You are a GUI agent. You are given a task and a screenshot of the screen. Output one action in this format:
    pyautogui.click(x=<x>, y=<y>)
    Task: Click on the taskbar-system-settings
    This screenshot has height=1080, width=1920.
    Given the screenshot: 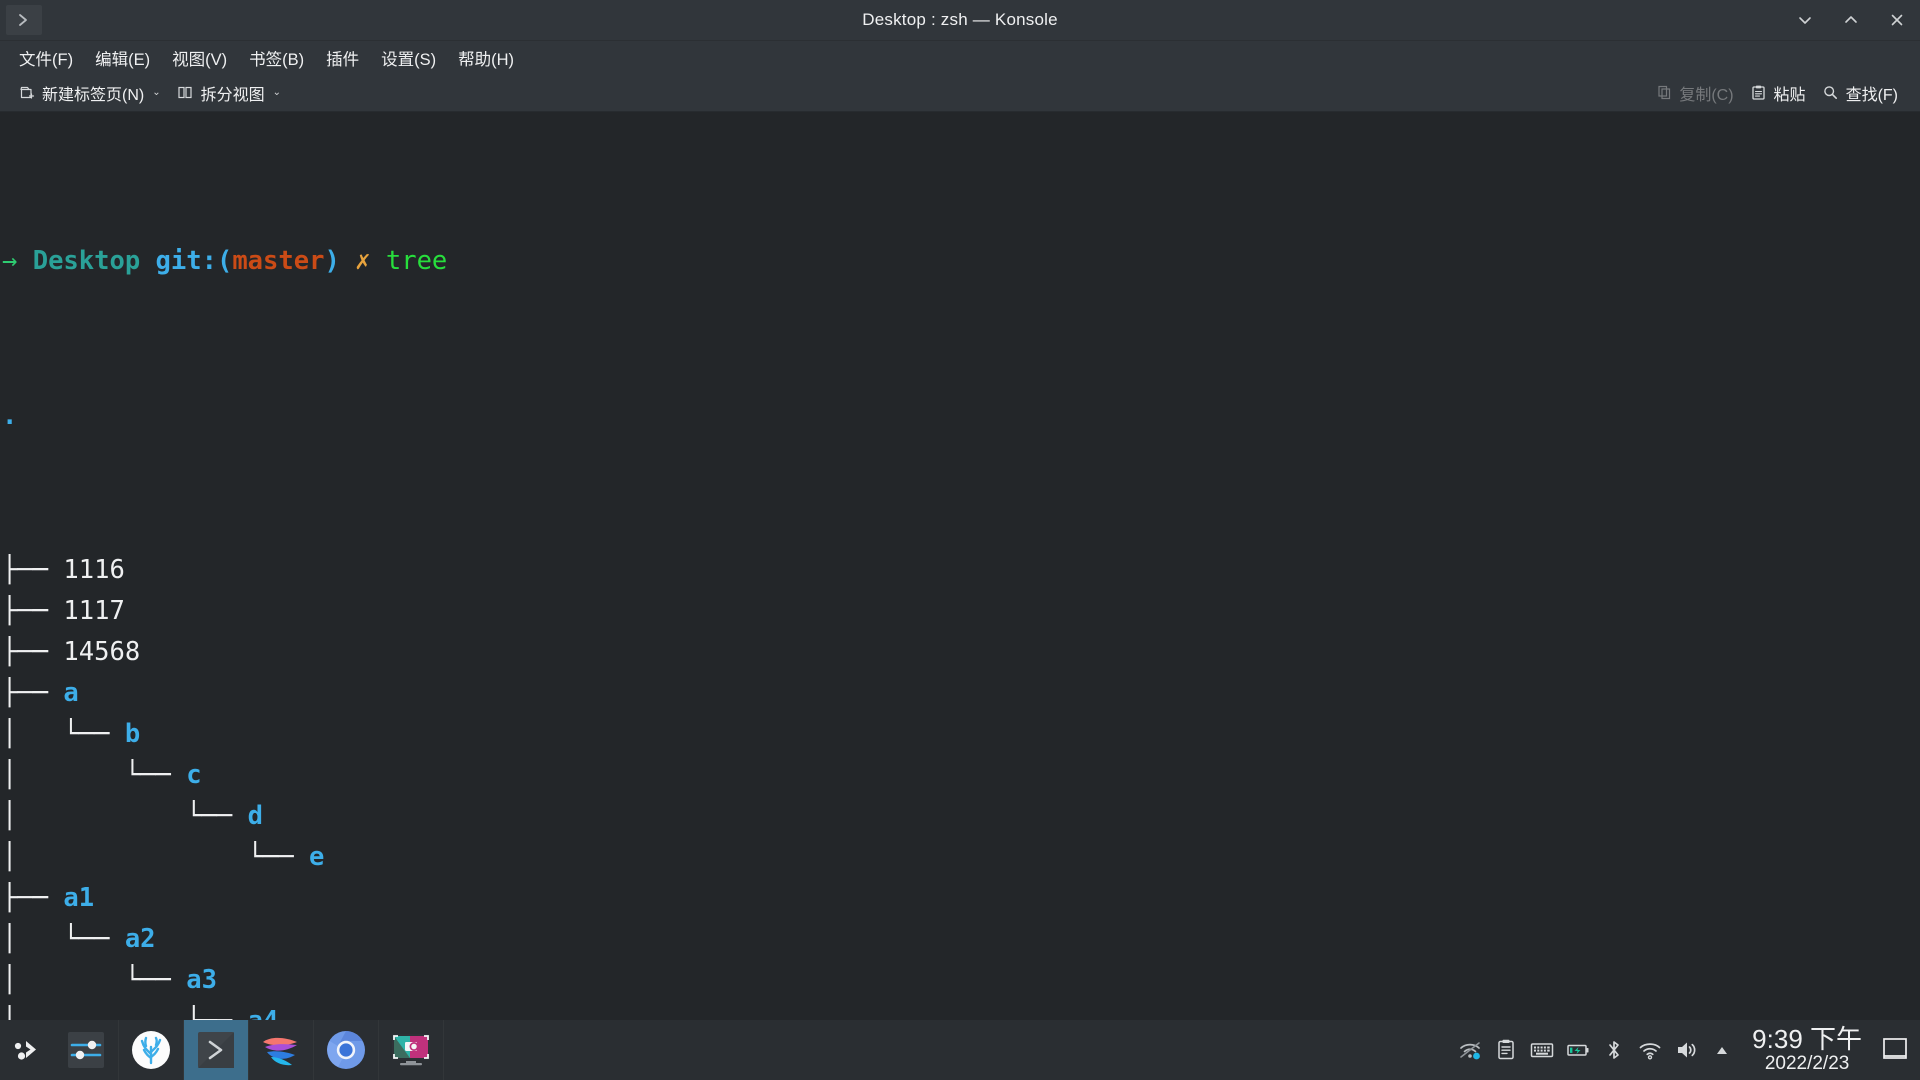 What is the action you would take?
    pyautogui.click(x=86, y=1050)
    